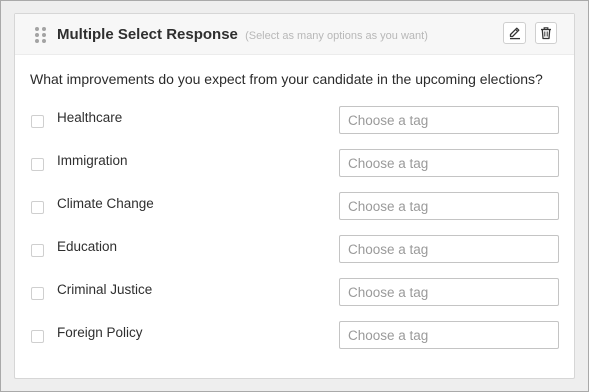 This screenshot has height=392, width=589. I want to click on option-row: Healthcare, so click(294, 120).